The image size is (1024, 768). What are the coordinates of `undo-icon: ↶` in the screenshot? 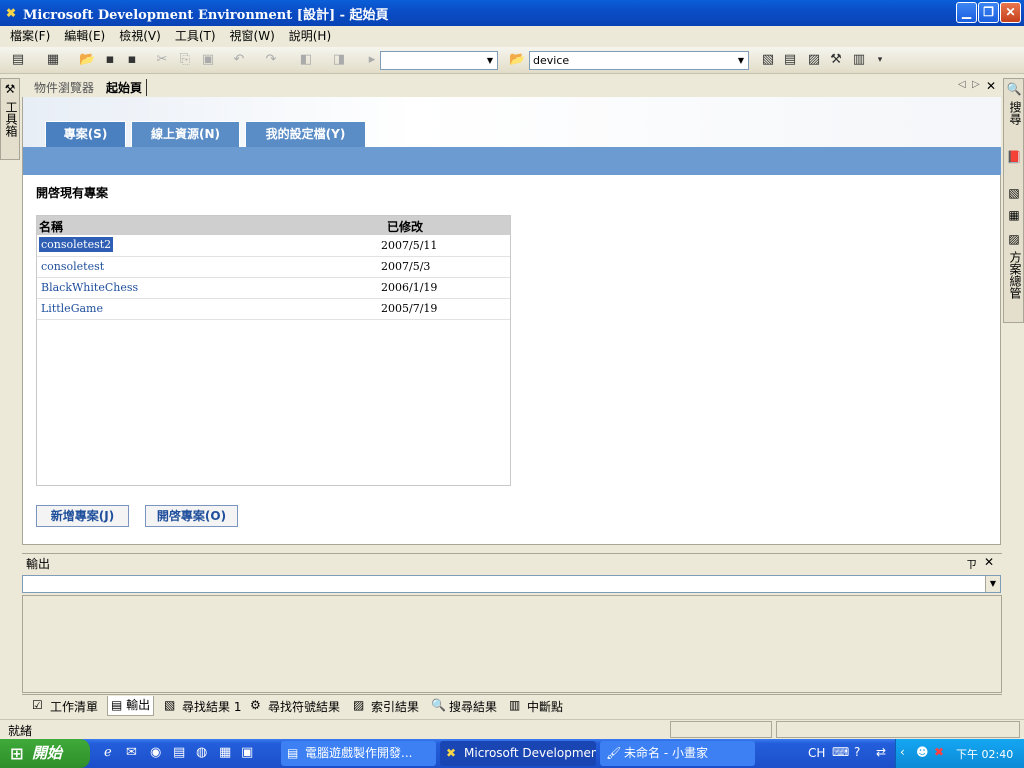 It's located at (239, 60).